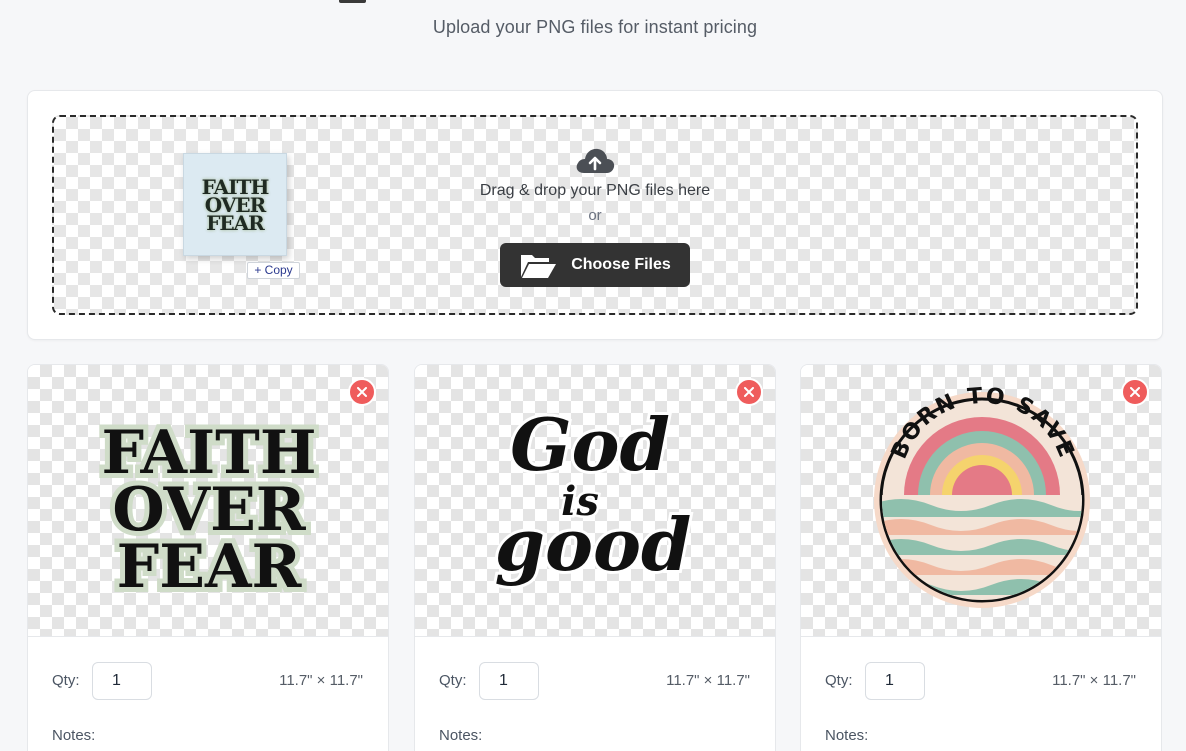 The image size is (1186, 751). Describe the element at coordinates (539, 266) in the screenshot. I see `folder-open-icon` at that location.